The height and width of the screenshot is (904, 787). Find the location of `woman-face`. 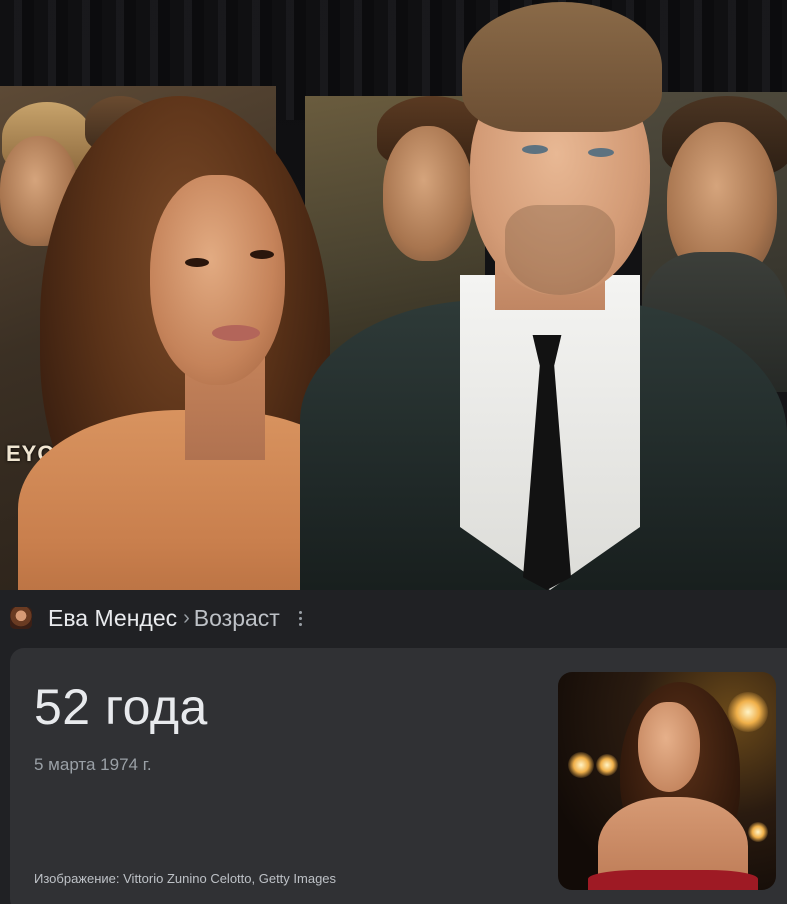

woman-face is located at coordinates (217, 280).